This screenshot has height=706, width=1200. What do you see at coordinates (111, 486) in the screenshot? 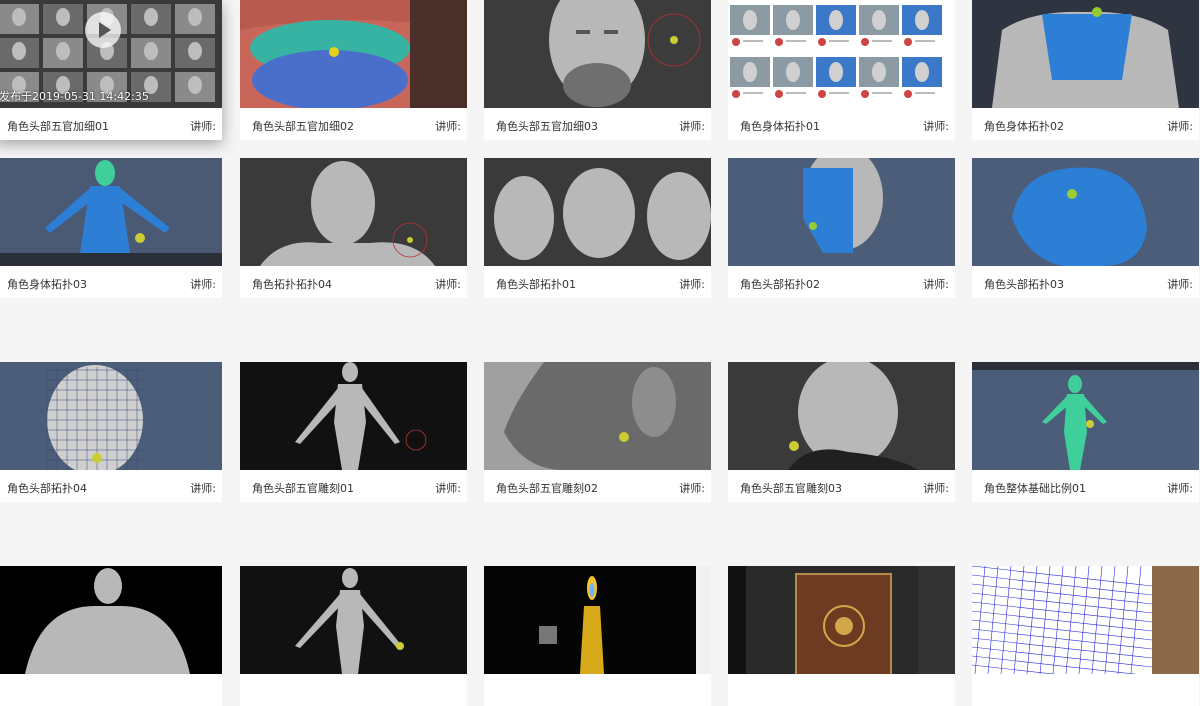
I see `course-caption: 角色头部拓扑04 讲师:` at bounding box center [111, 486].